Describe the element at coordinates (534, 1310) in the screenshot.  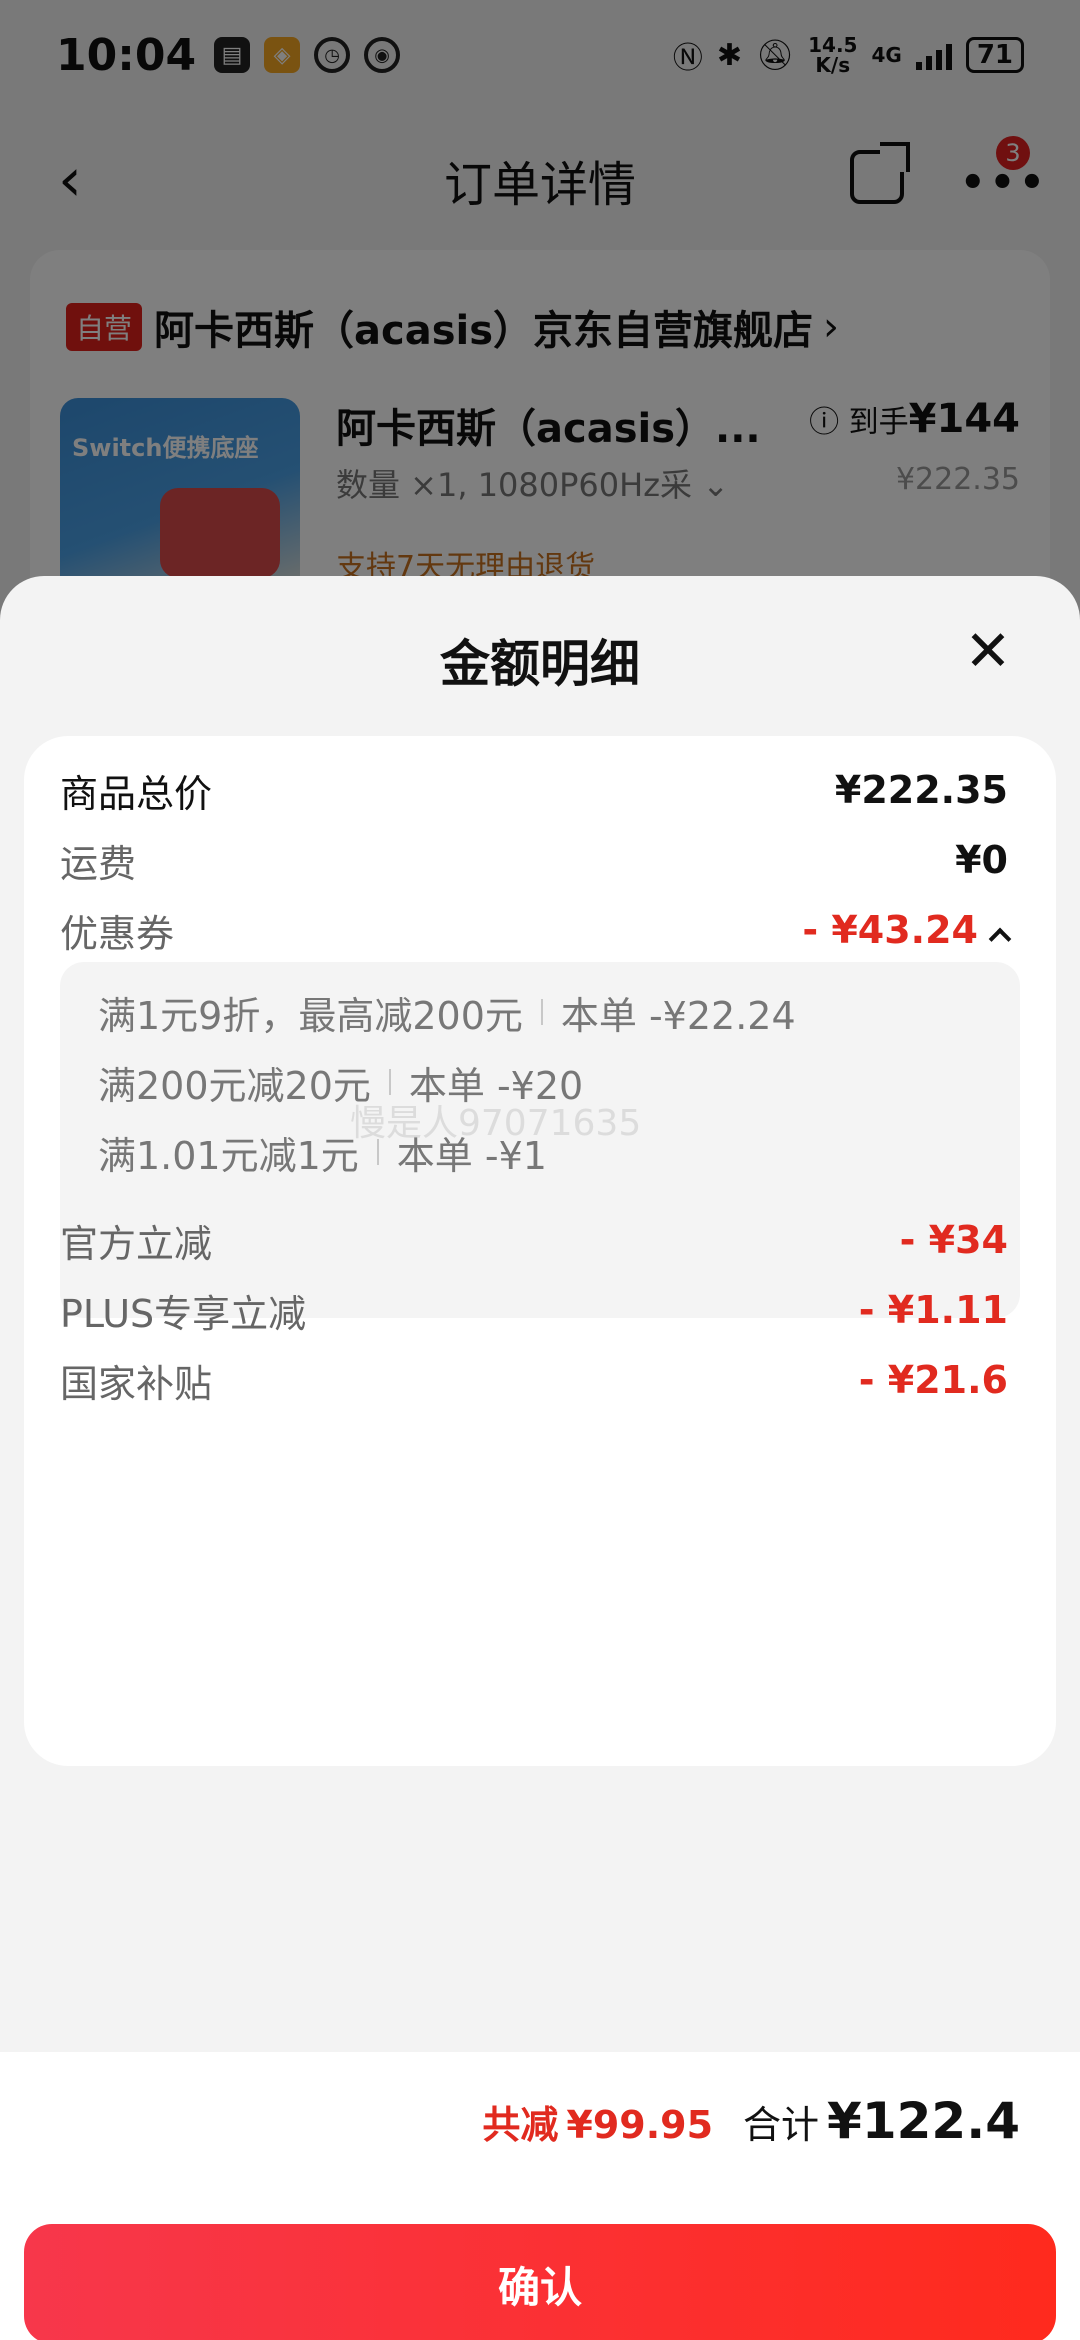
I see `plus-discount-row: PLUS专享立减 - ¥1.11` at that location.